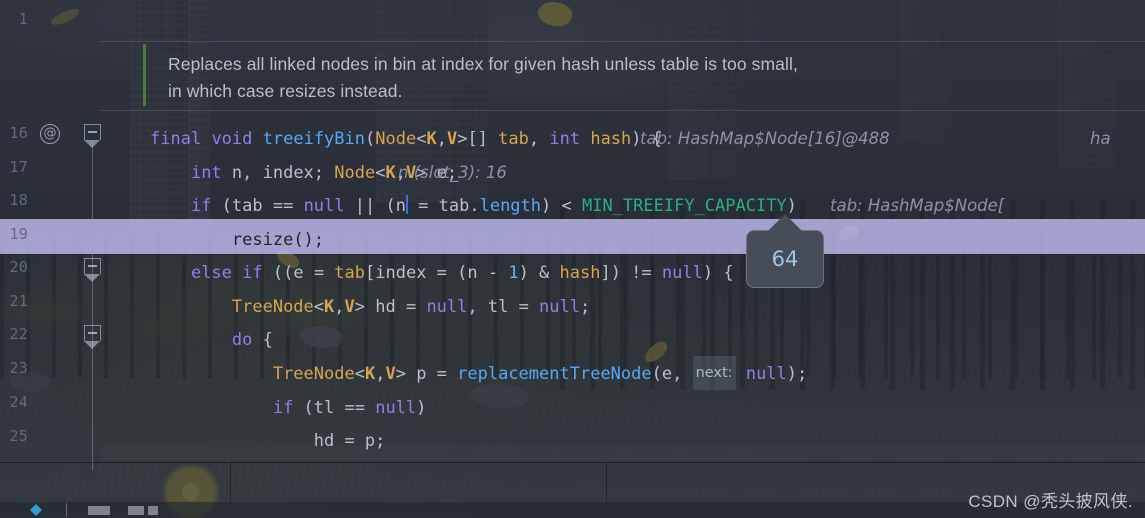 The height and width of the screenshot is (518, 1145). What do you see at coordinates (230, 482) in the screenshot?
I see `tool-panel-separator` at bounding box center [230, 482].